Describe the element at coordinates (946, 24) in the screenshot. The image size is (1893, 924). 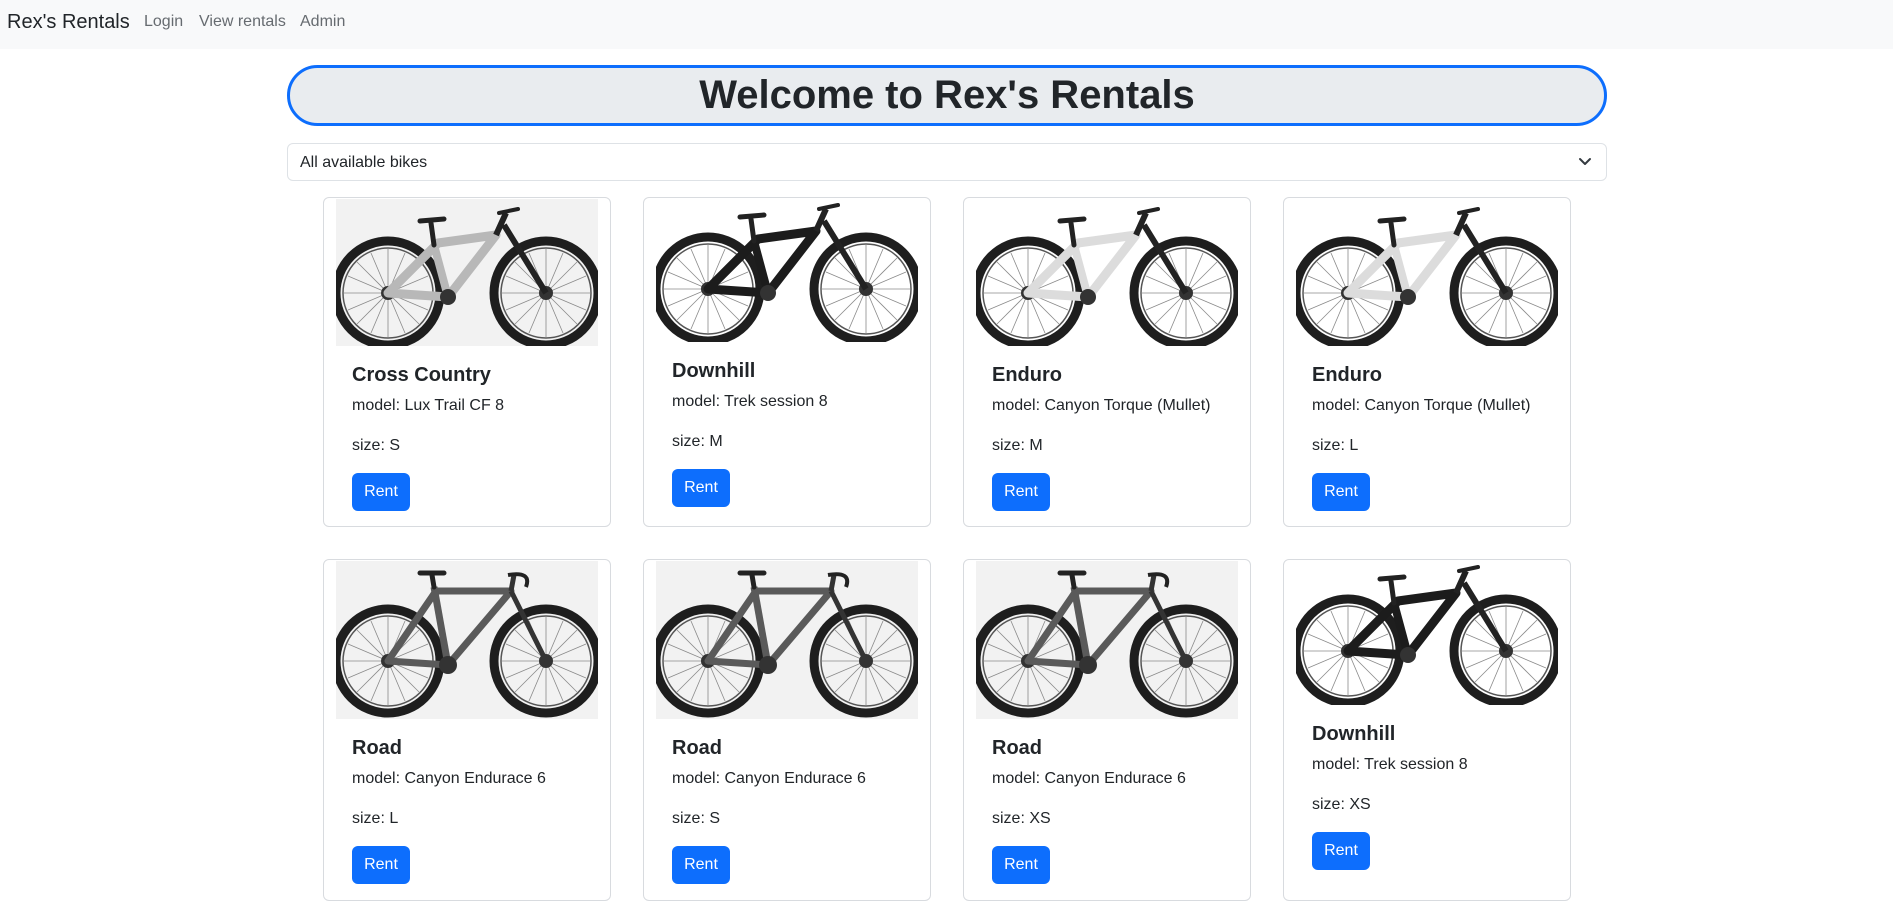
I see `navbar: Rex's Rentals Login View rentals Admin` at that location.